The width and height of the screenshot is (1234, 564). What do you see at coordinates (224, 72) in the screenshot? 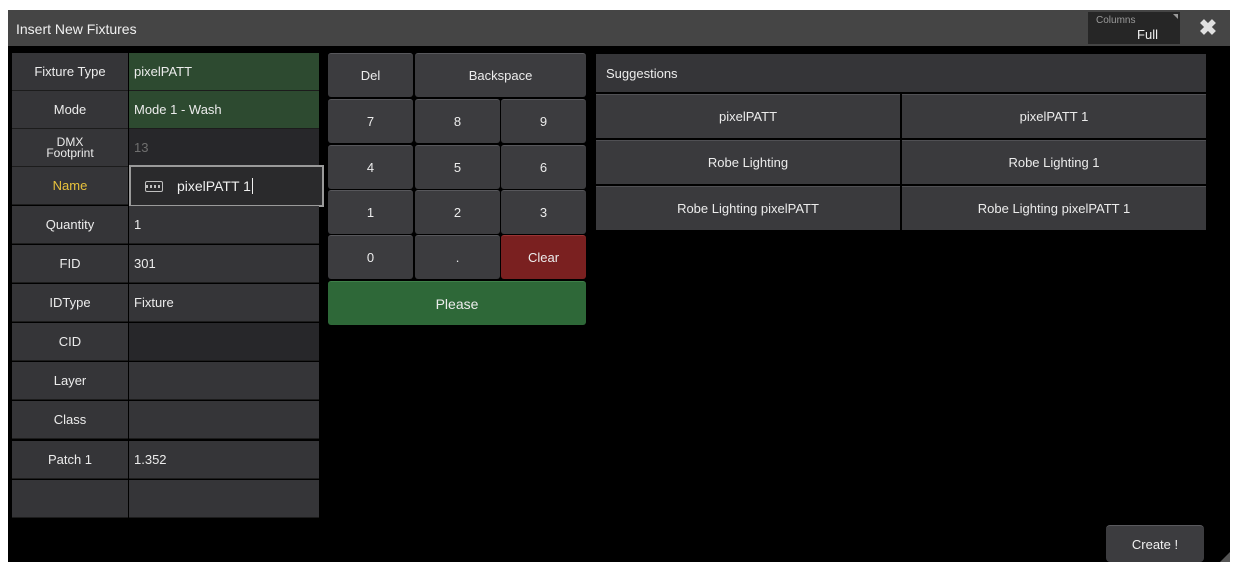
I see `fixture-type-value: pixelPATT` at bounding box center [224, 72].